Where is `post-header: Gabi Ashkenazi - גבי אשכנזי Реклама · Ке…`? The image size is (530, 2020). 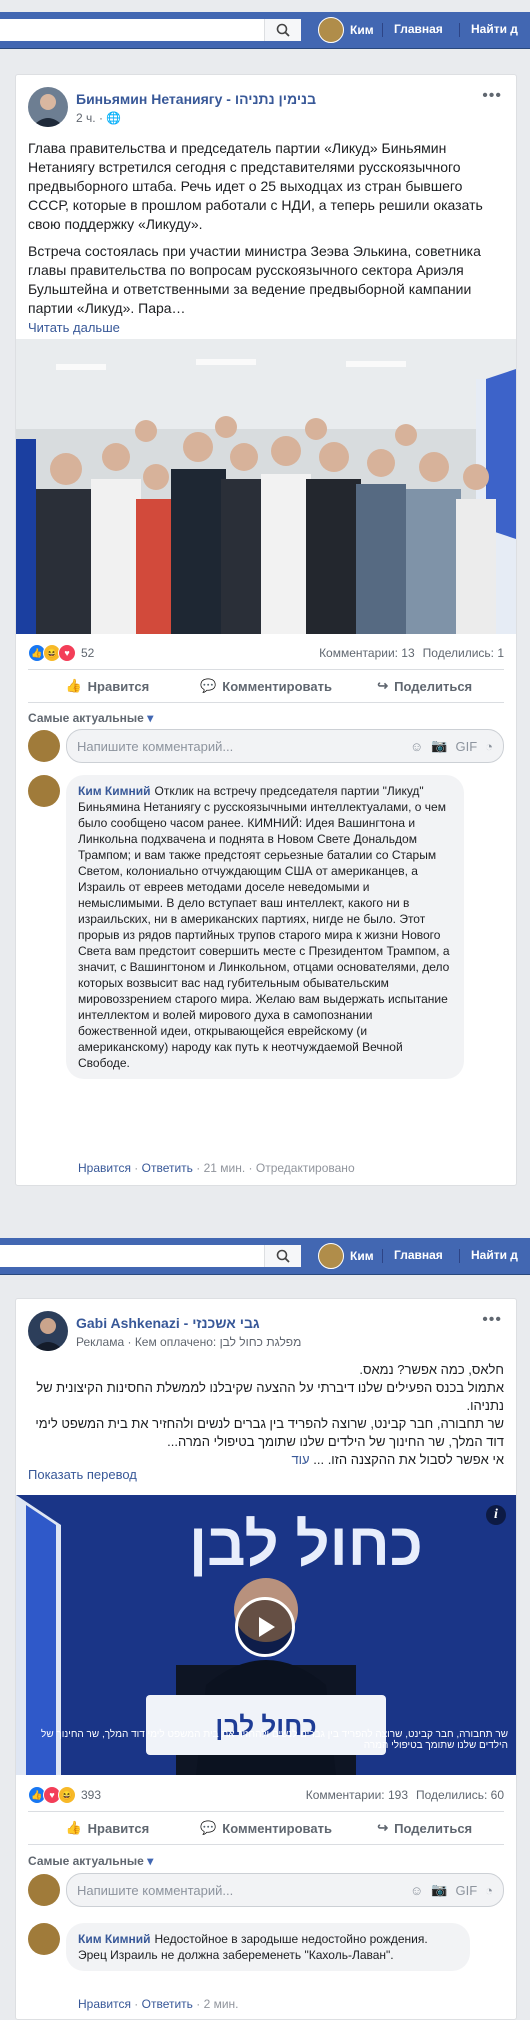
post-header: Gabi Ashkenazi - גבי אשכנזי Реклама · Ке… is located at coordinates (164, 1331).